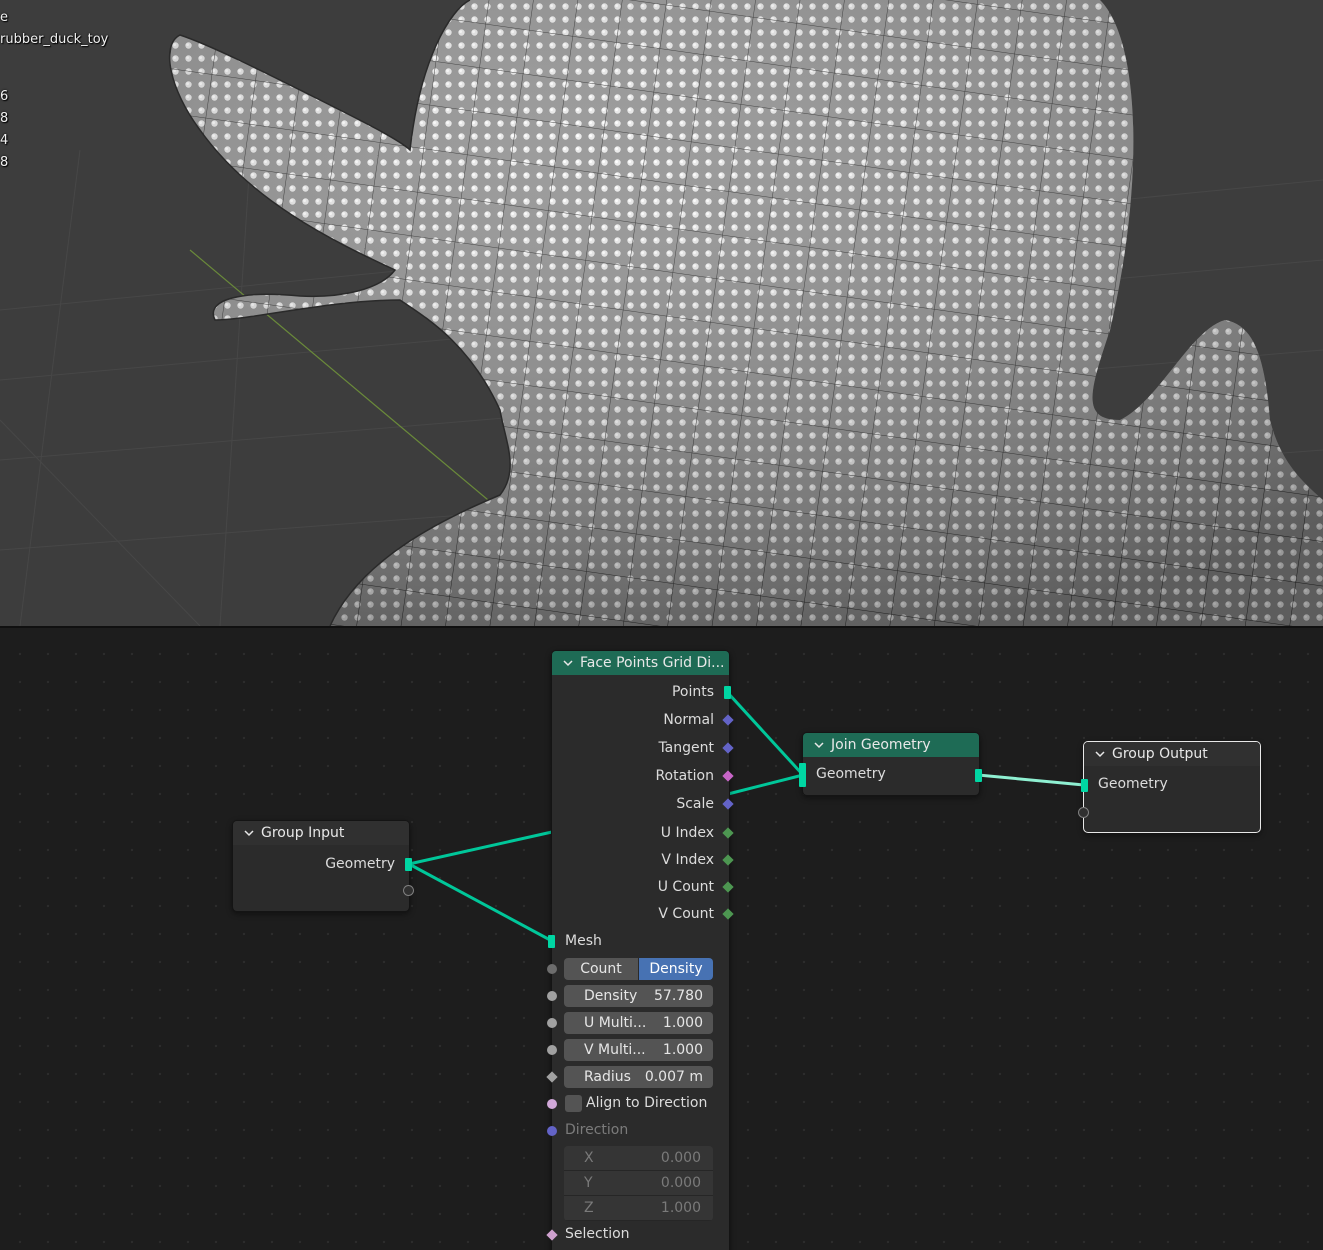 This screenshot has width=1323, height=1250. What do you see at coordinates (480, 848) in the screenshot?
I see `link-group-input-to-face-points` at bounding box center [480, 848].